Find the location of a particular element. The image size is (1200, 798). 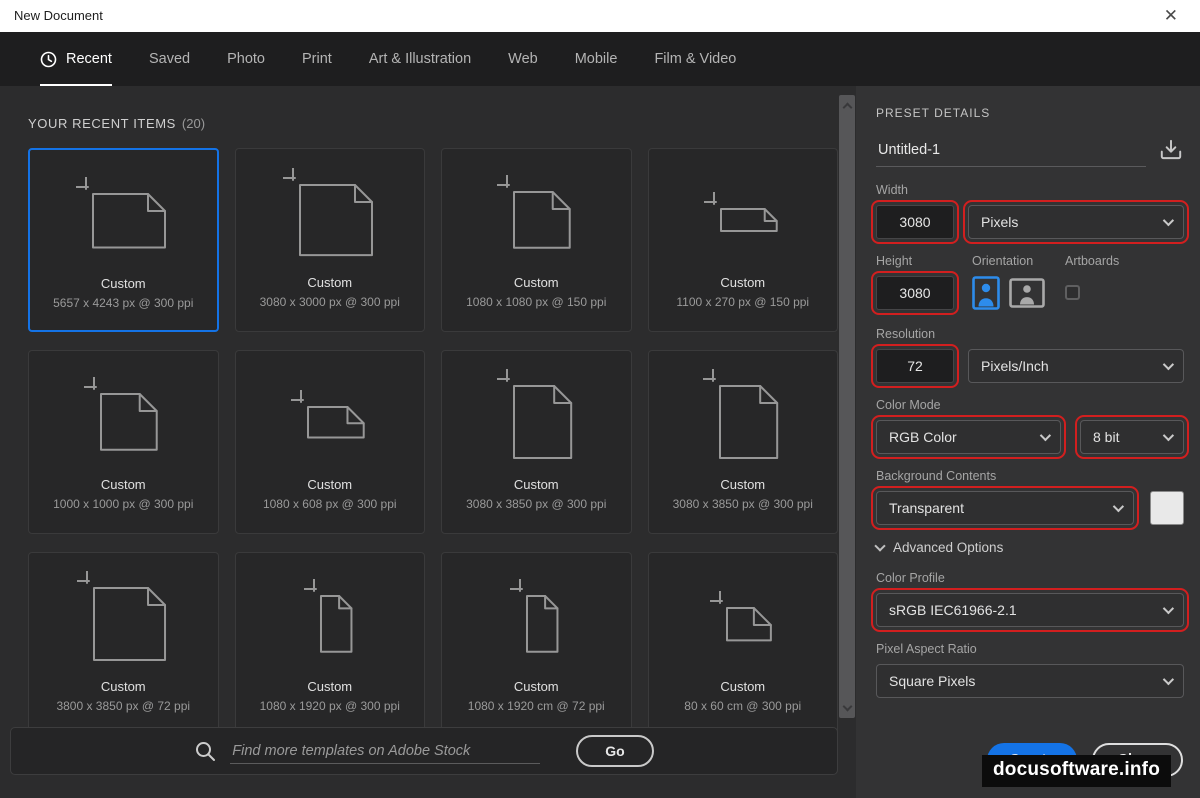

pixel-aspect-ratio-dropdown: Square Pixels is located at coordinates (1030, 681).